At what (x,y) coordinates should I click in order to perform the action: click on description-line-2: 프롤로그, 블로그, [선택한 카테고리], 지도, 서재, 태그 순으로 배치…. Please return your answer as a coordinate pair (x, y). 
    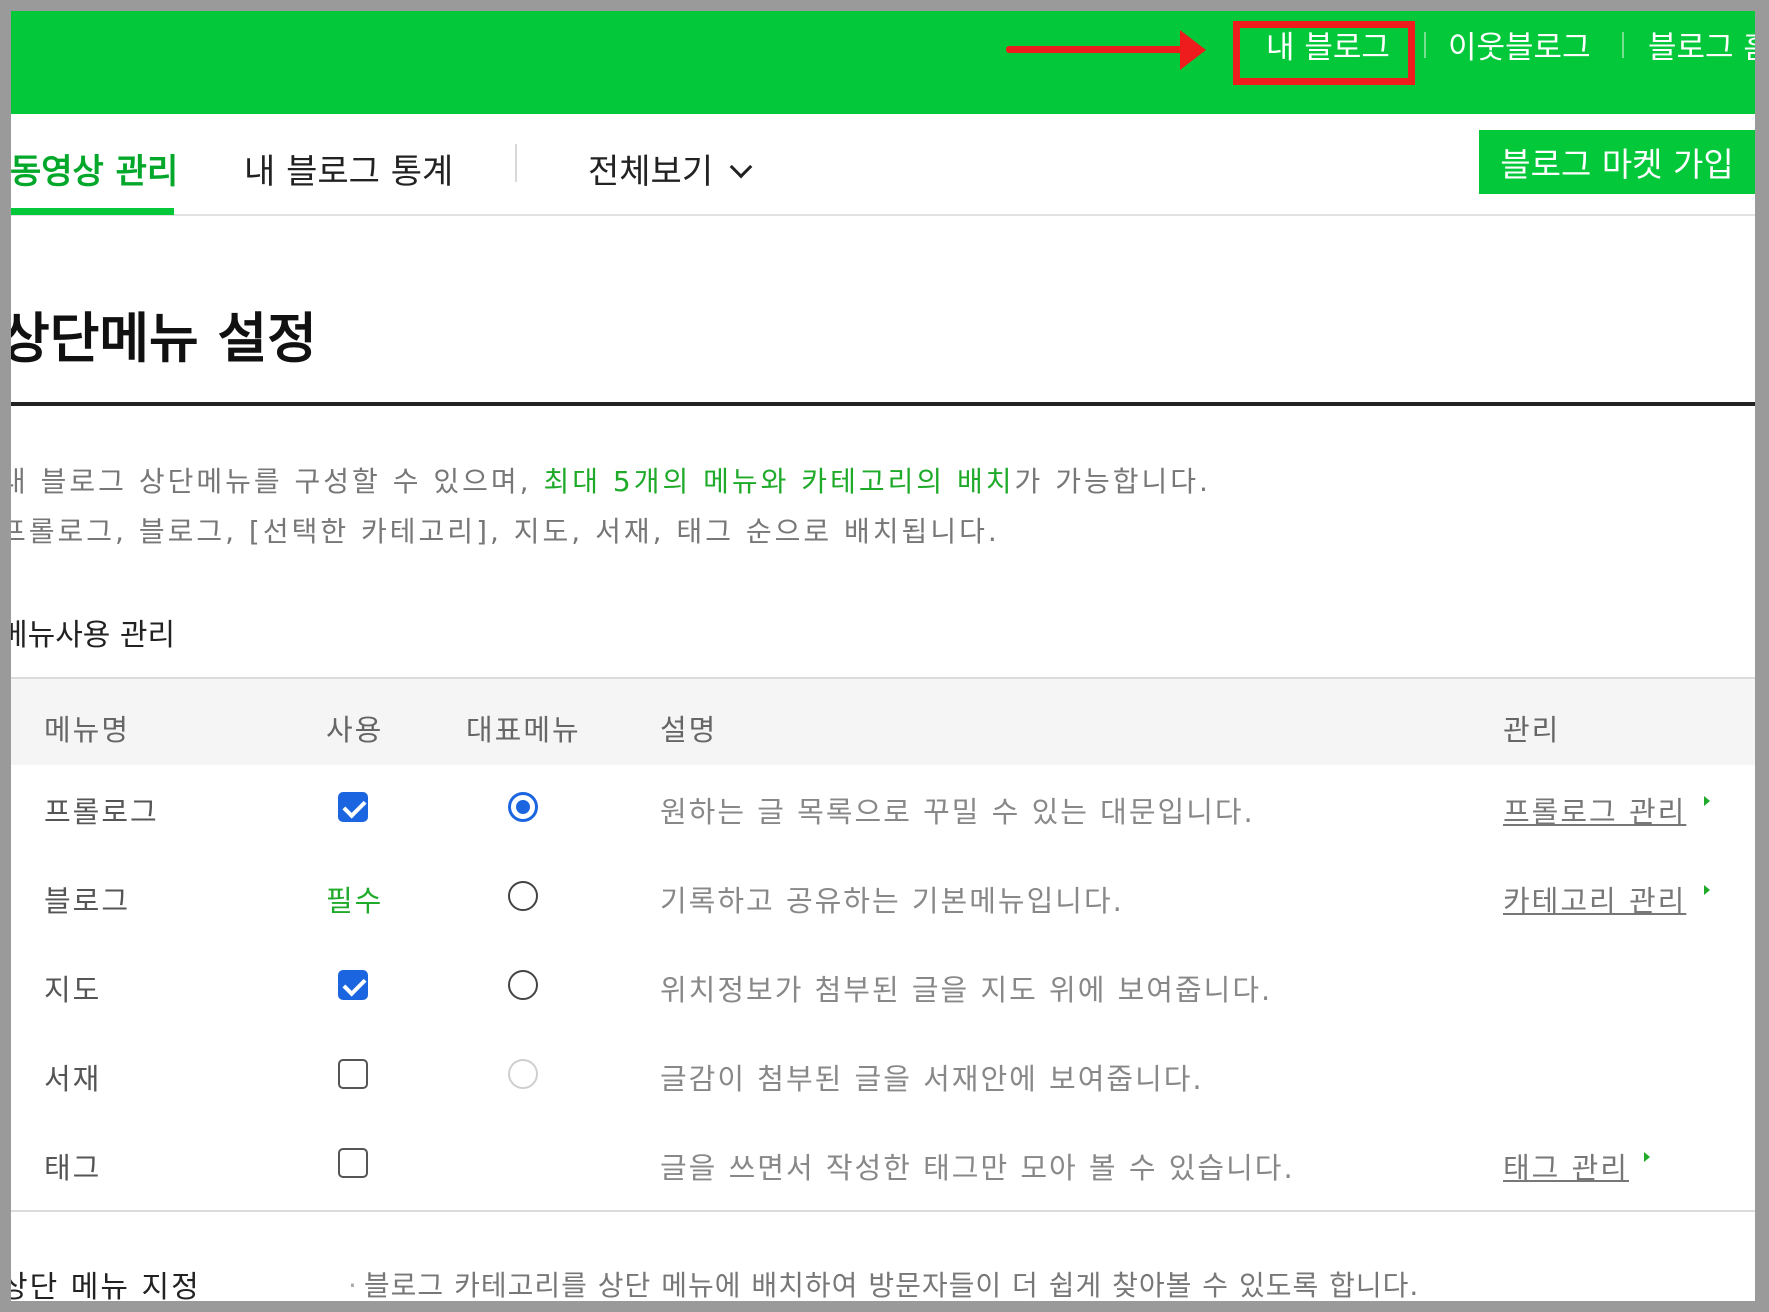
    Looking at the image, I should click on (500, 531).